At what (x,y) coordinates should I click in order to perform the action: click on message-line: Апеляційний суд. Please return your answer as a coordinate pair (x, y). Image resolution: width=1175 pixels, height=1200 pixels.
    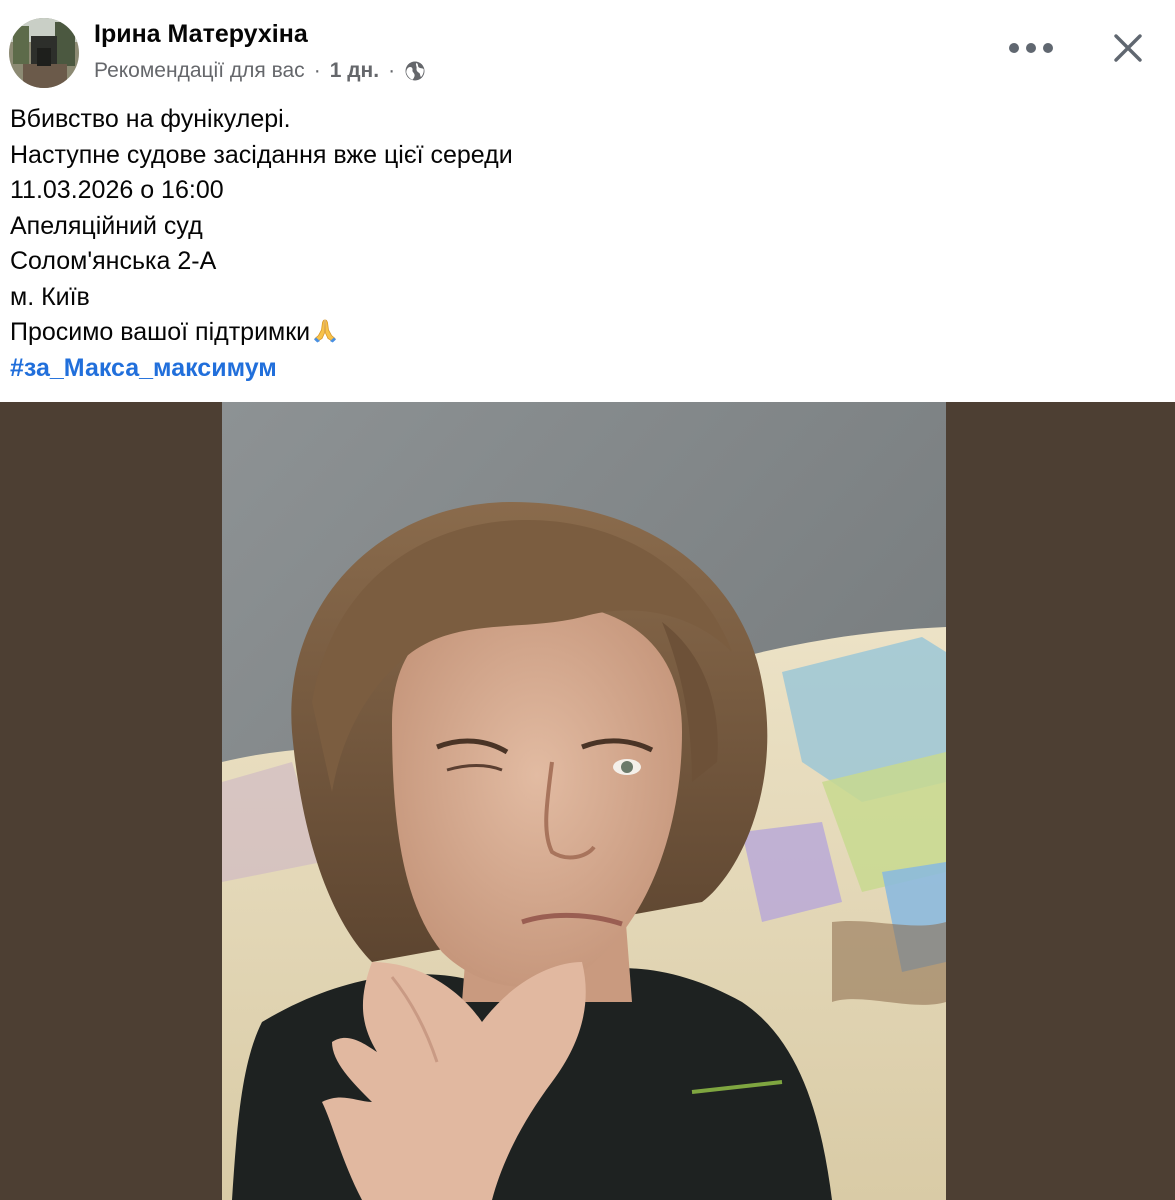
    Looking at the image, I should click on (106, 225).